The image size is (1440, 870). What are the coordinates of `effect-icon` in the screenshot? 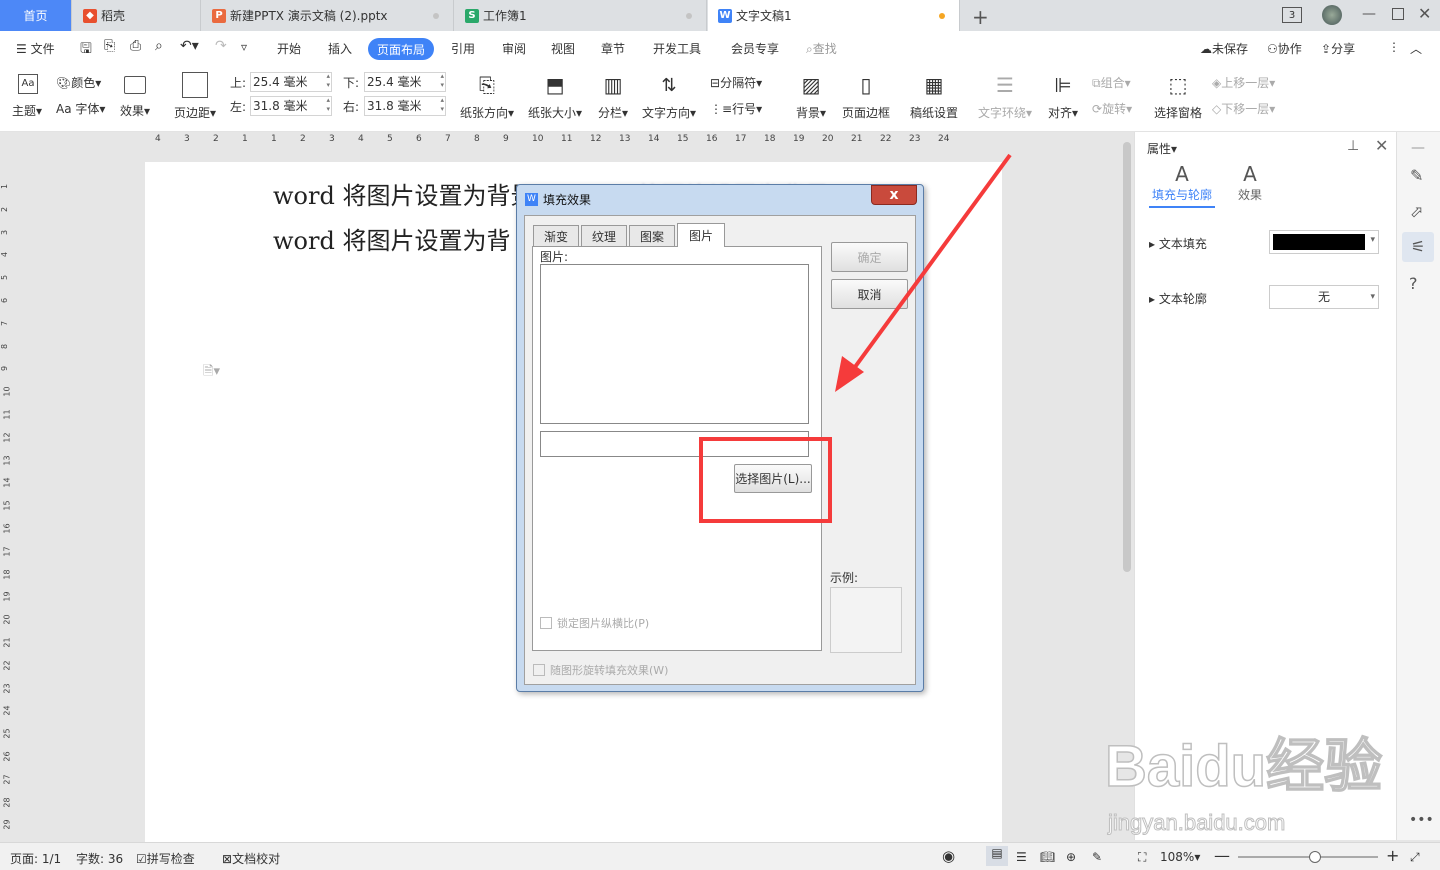 It's located at (135, 85).